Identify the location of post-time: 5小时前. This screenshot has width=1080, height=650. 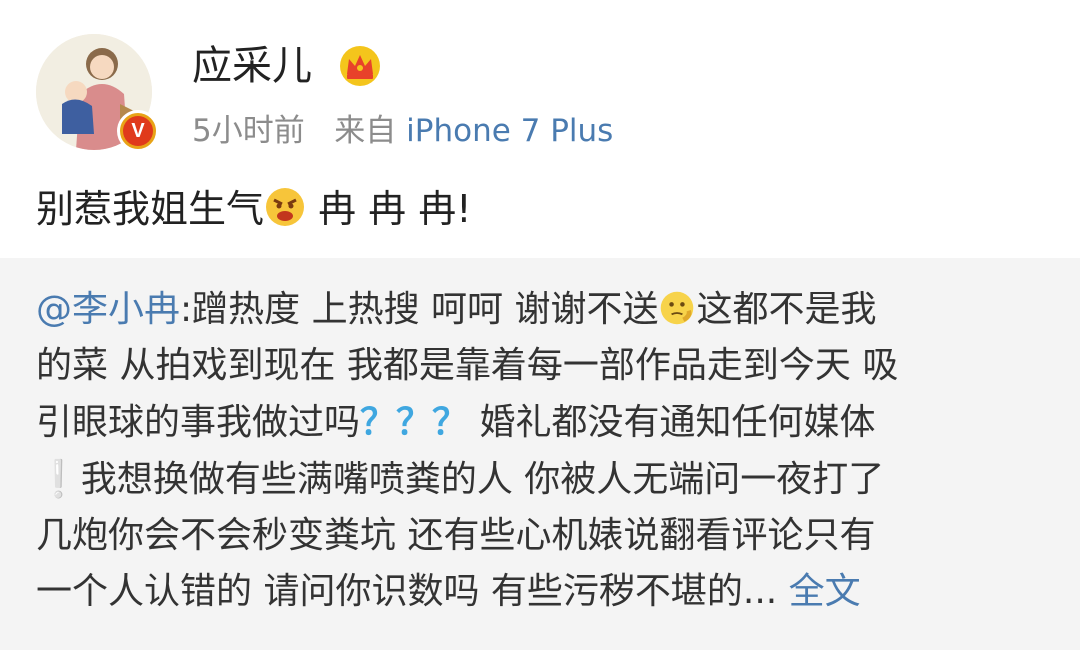
(248, 131).